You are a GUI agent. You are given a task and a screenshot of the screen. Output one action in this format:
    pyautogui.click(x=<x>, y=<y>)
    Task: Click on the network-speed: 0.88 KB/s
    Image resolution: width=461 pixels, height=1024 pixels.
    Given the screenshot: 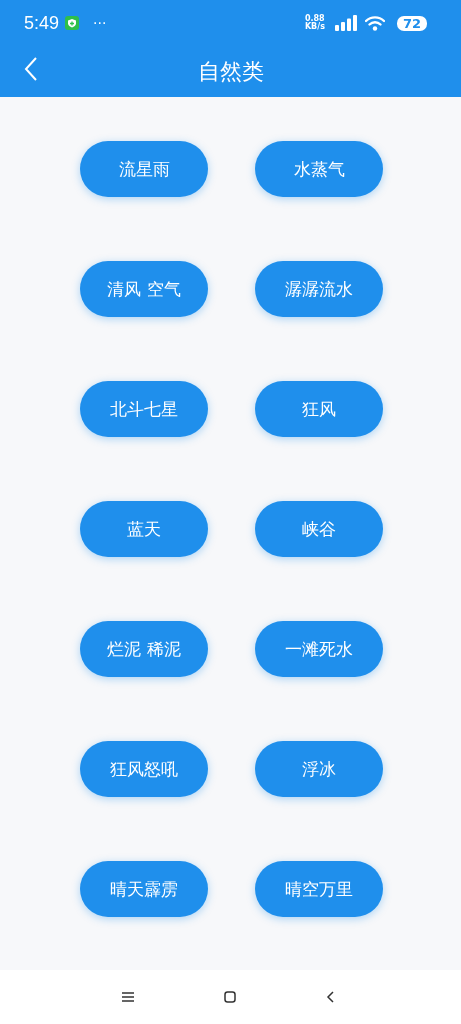 What is the action you would take?
    pyautogui.click(x=314, y=23)
    